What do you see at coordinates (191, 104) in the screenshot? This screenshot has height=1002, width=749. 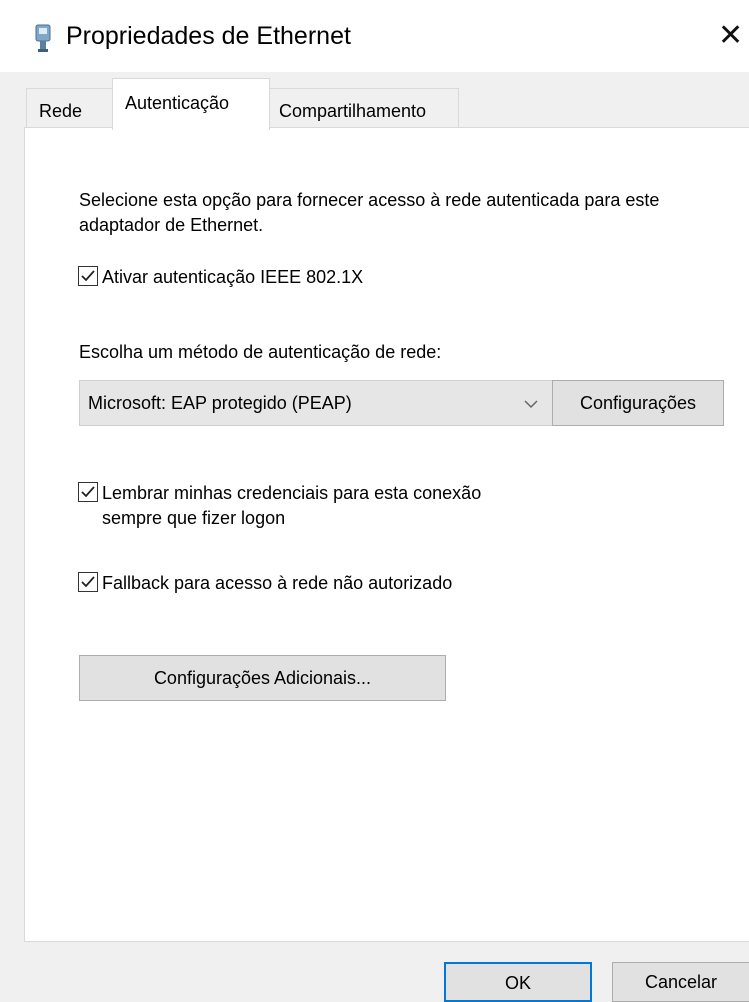 I see `tab-autenticacao: Autenticação` at bounding box center [191, 104].